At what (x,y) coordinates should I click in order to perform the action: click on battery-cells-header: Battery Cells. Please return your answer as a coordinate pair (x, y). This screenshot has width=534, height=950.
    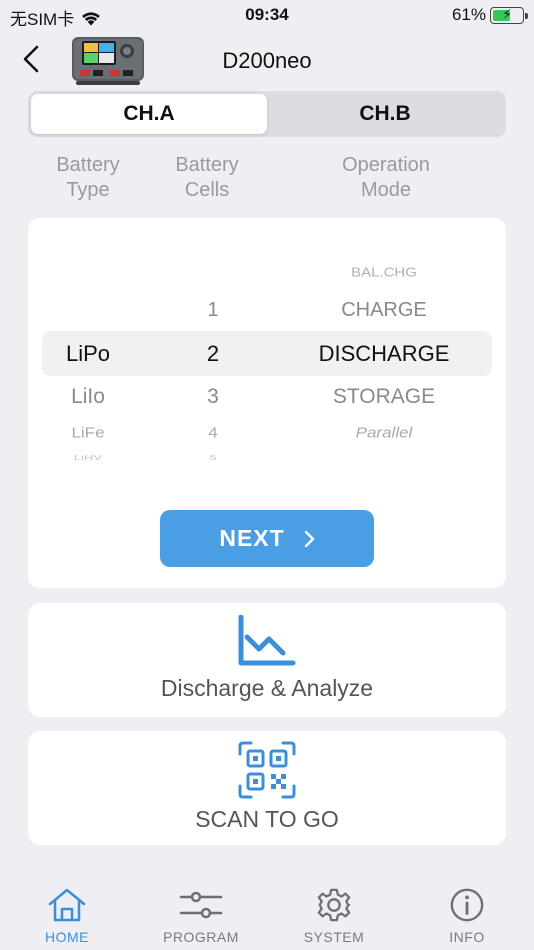
    Looking at the image, I should click on (207, 178).